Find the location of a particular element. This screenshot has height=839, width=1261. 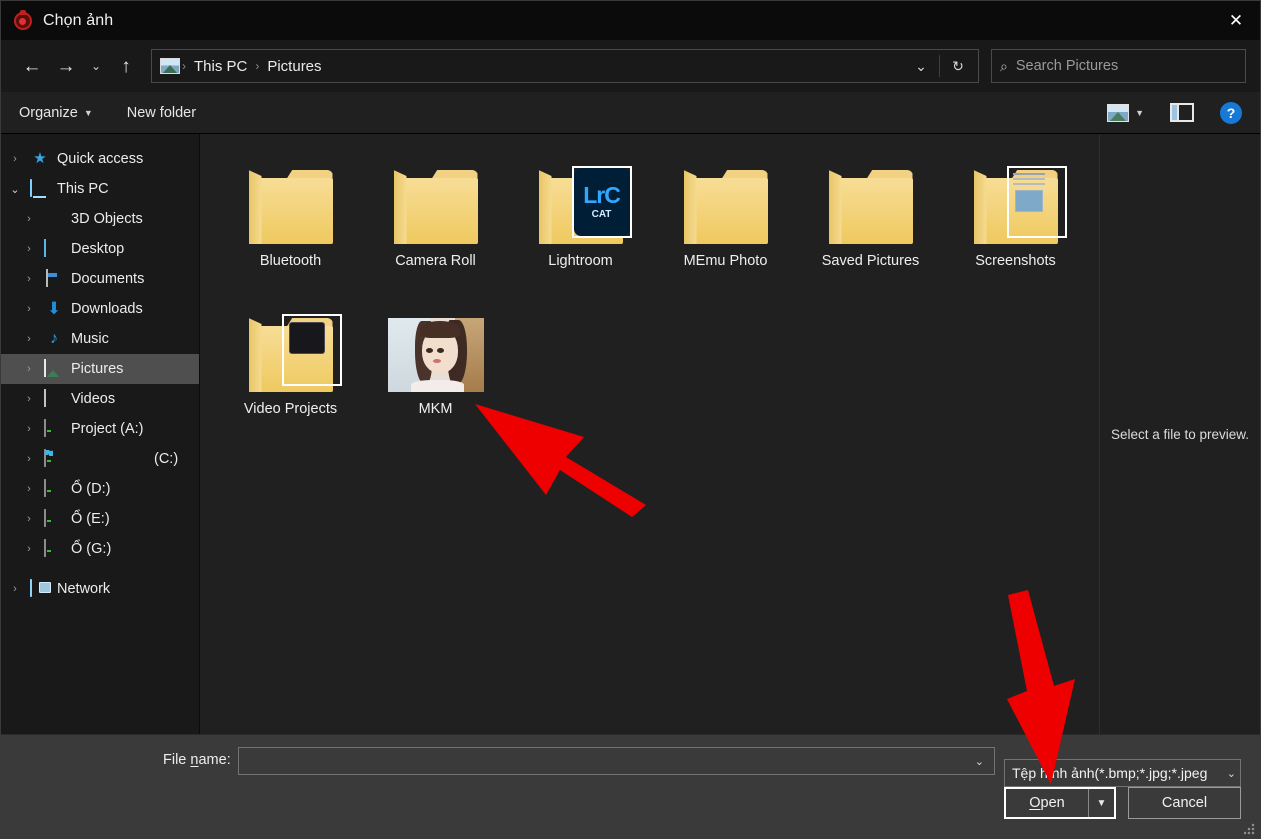

cancel-button: Cancel is located at coordinates (1184, 803).